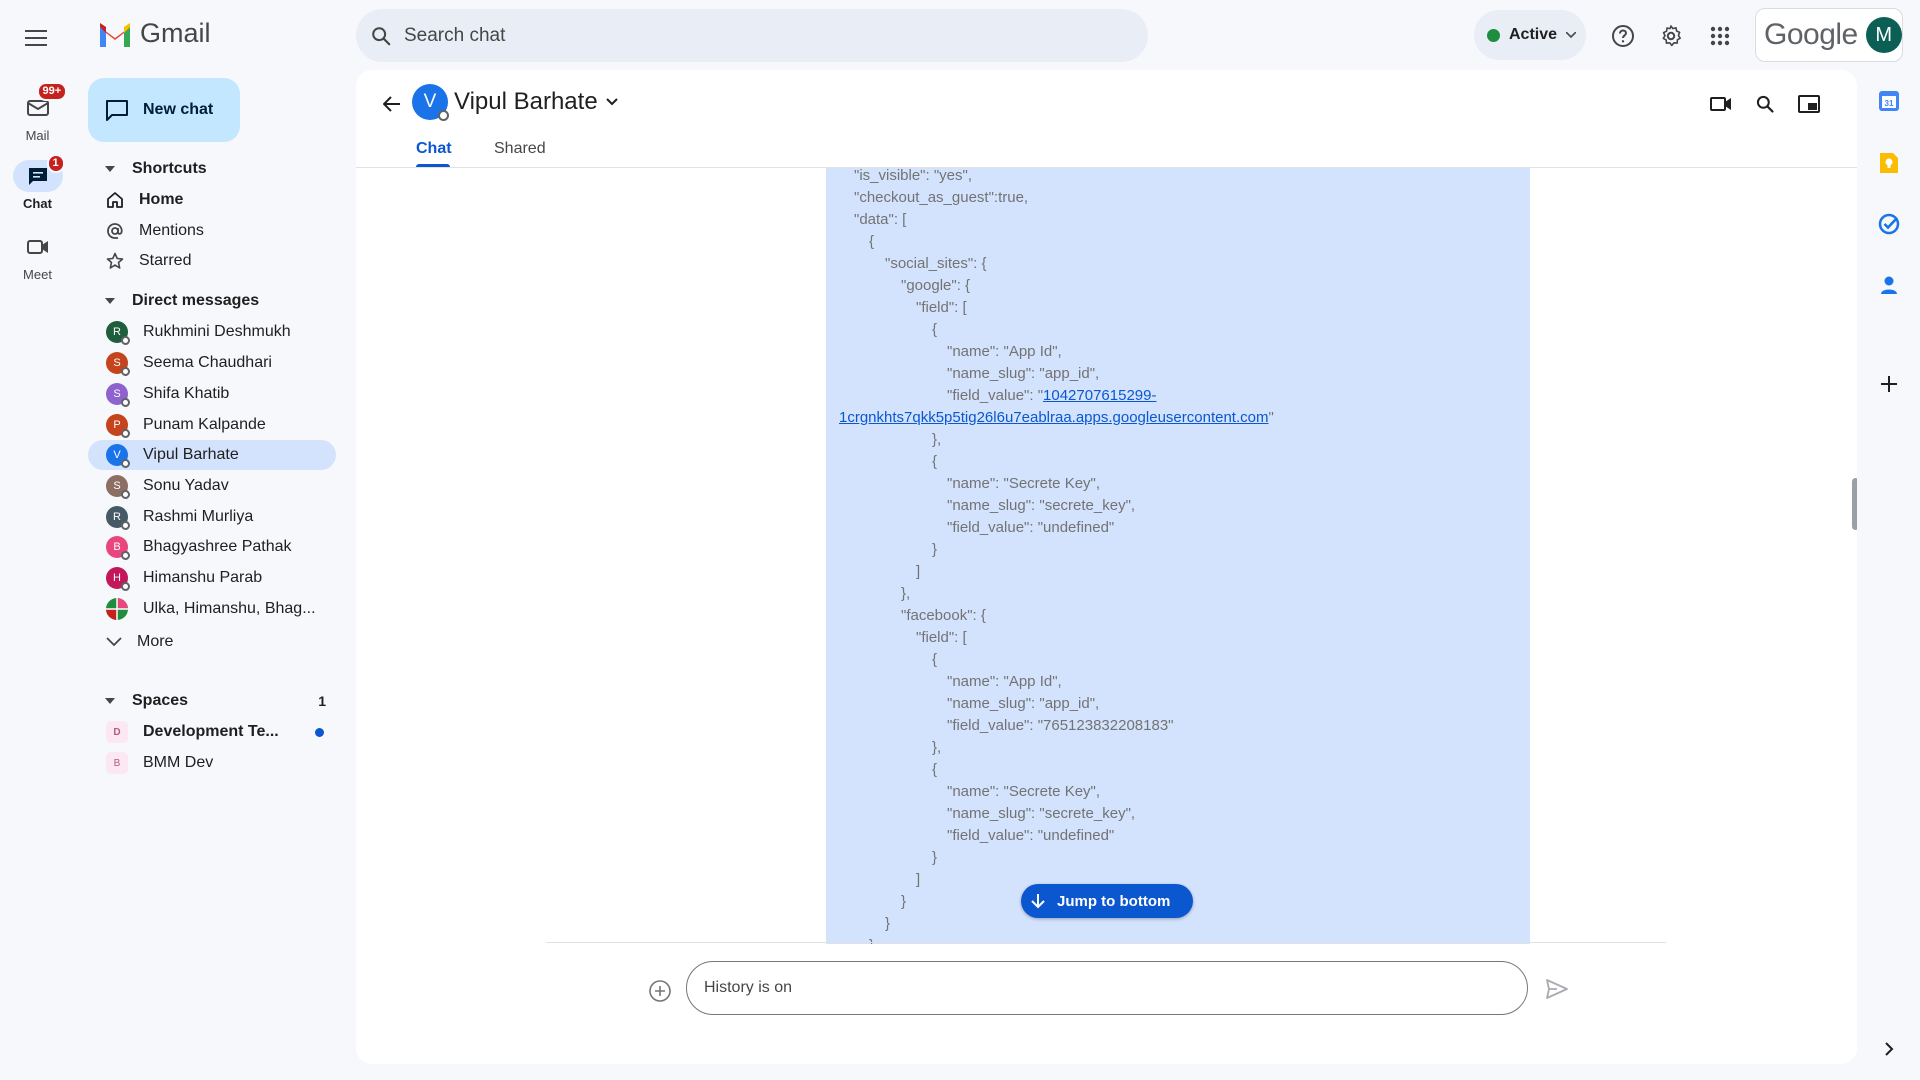 This screenshot has height=1080, width=1920. Describe the element at coordinates (191, 454) in the screenshot. I see `dm-label: Vipul Barhate` at that location.